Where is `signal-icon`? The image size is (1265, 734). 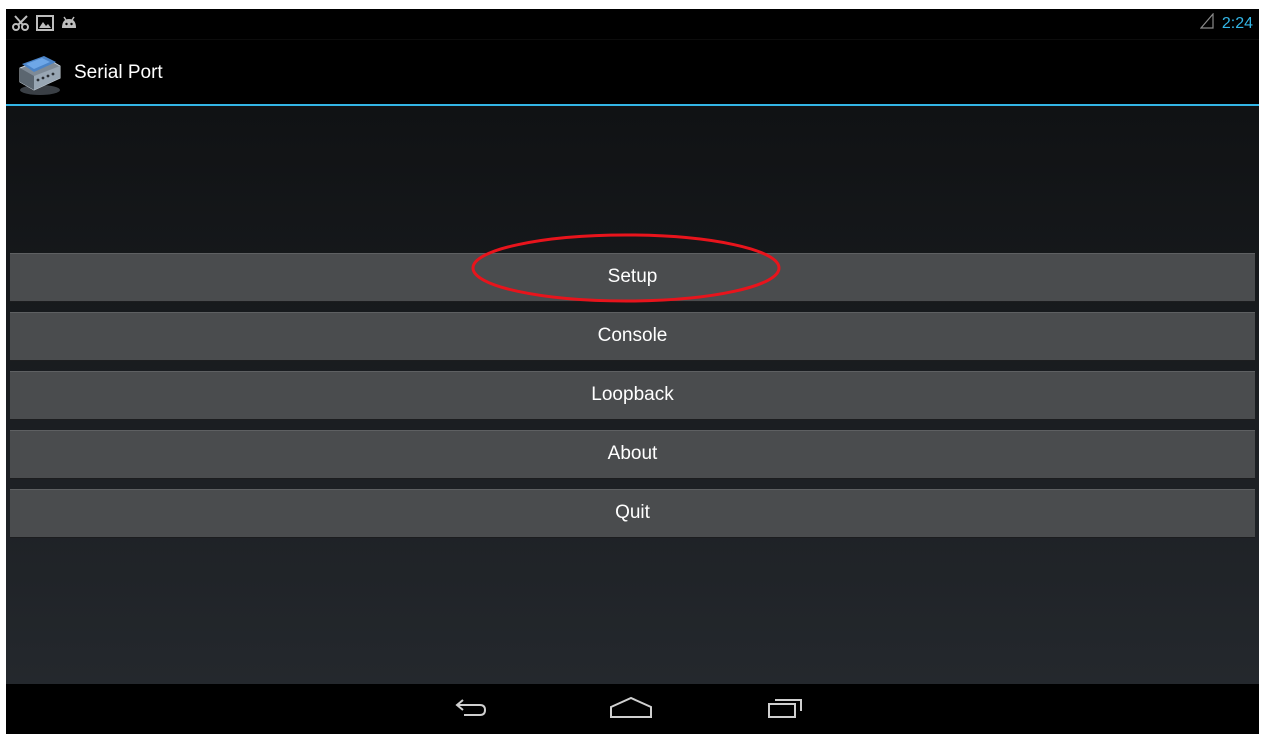 signal-icon is located at coordinates (1206, 23).